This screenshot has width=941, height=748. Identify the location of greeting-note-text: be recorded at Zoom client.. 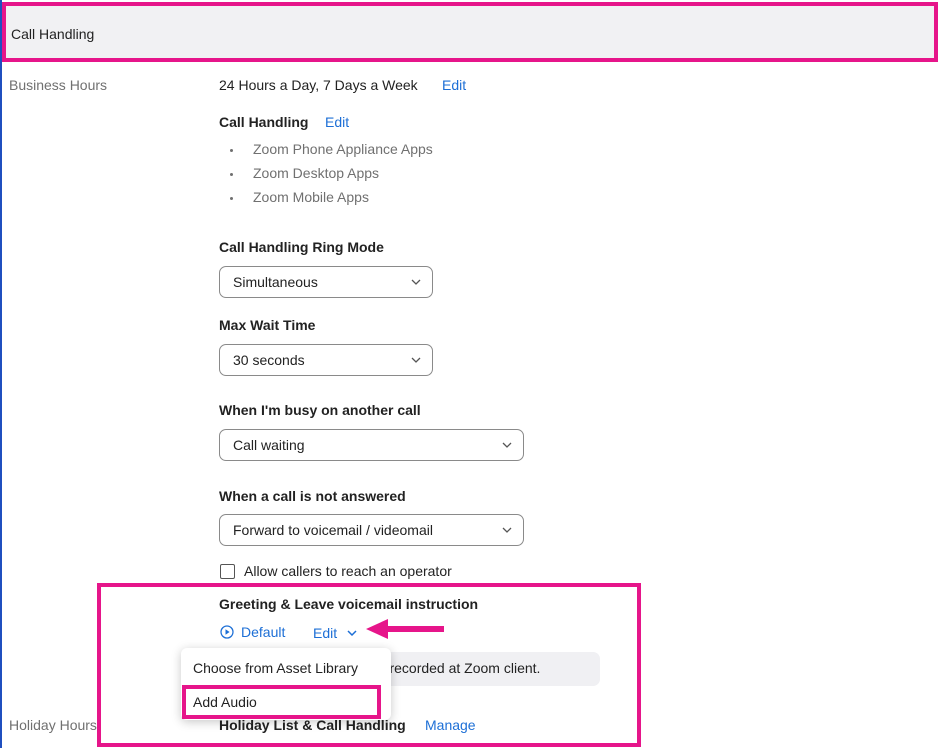
(455, 668).